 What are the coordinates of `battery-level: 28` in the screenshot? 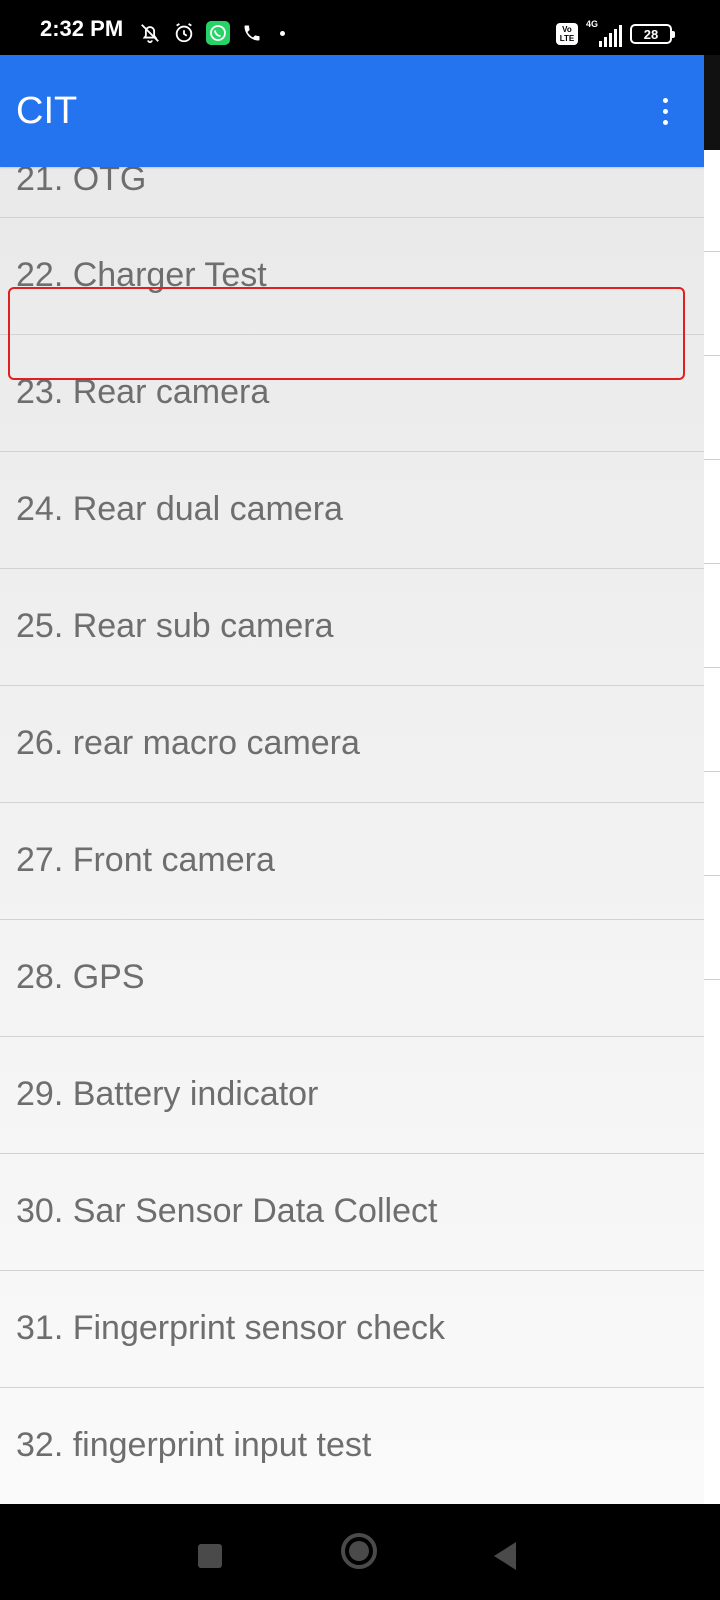 It's located at (651, 34).